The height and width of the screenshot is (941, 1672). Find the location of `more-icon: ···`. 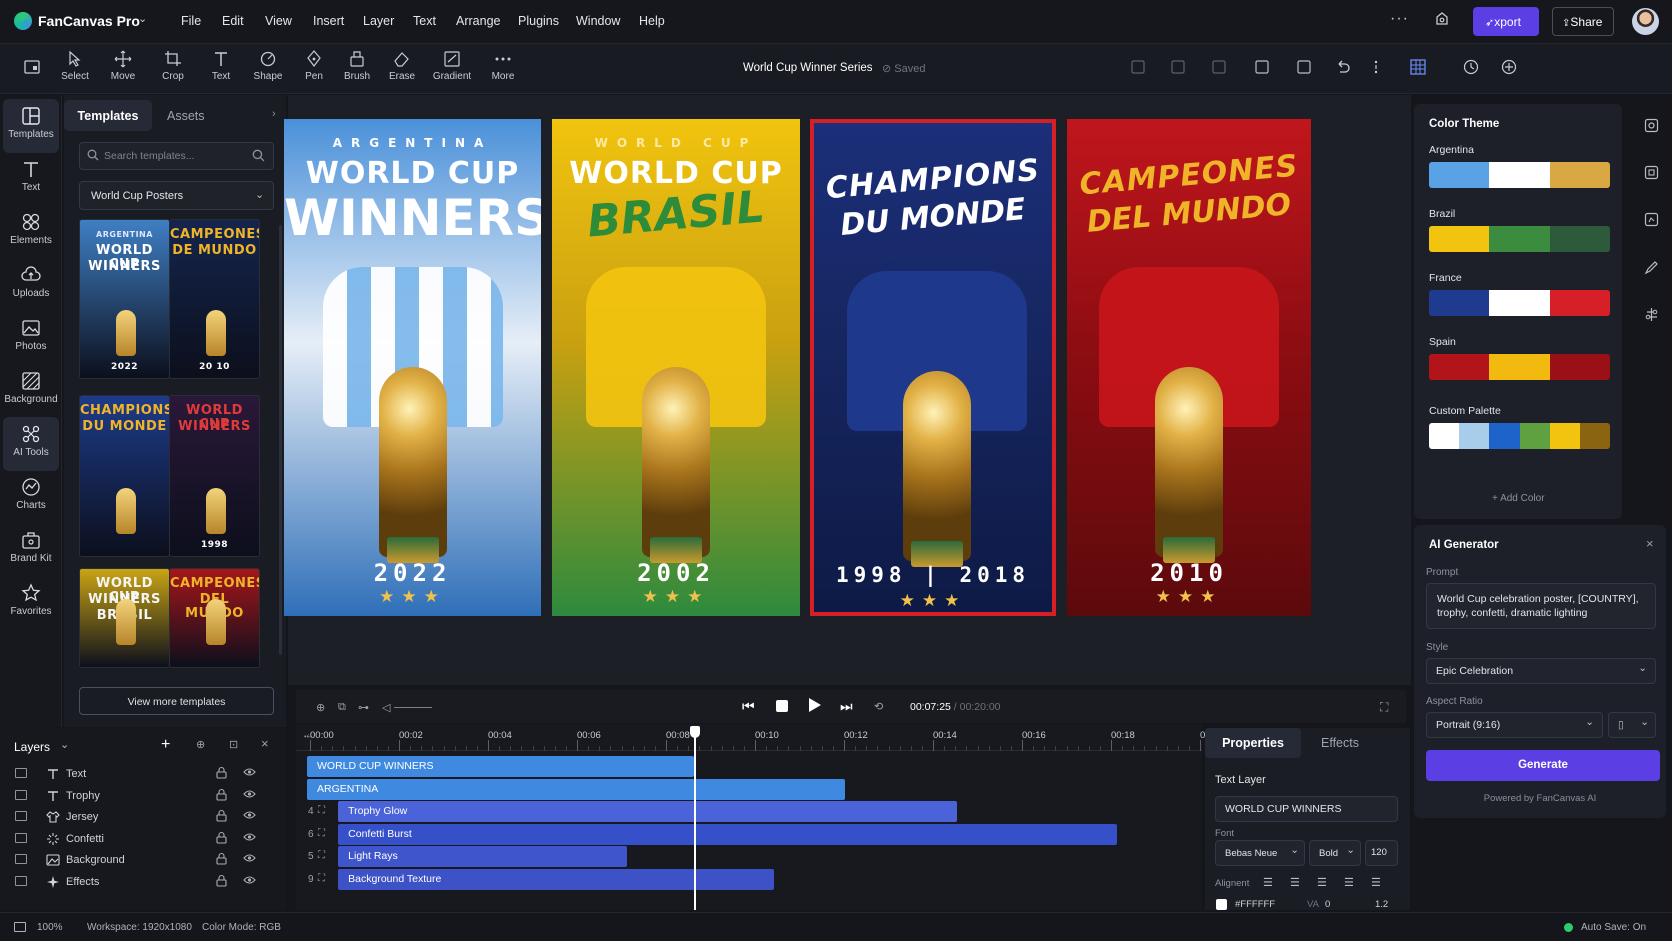

more-icon: ··· is located at coordinates (1399, 19).